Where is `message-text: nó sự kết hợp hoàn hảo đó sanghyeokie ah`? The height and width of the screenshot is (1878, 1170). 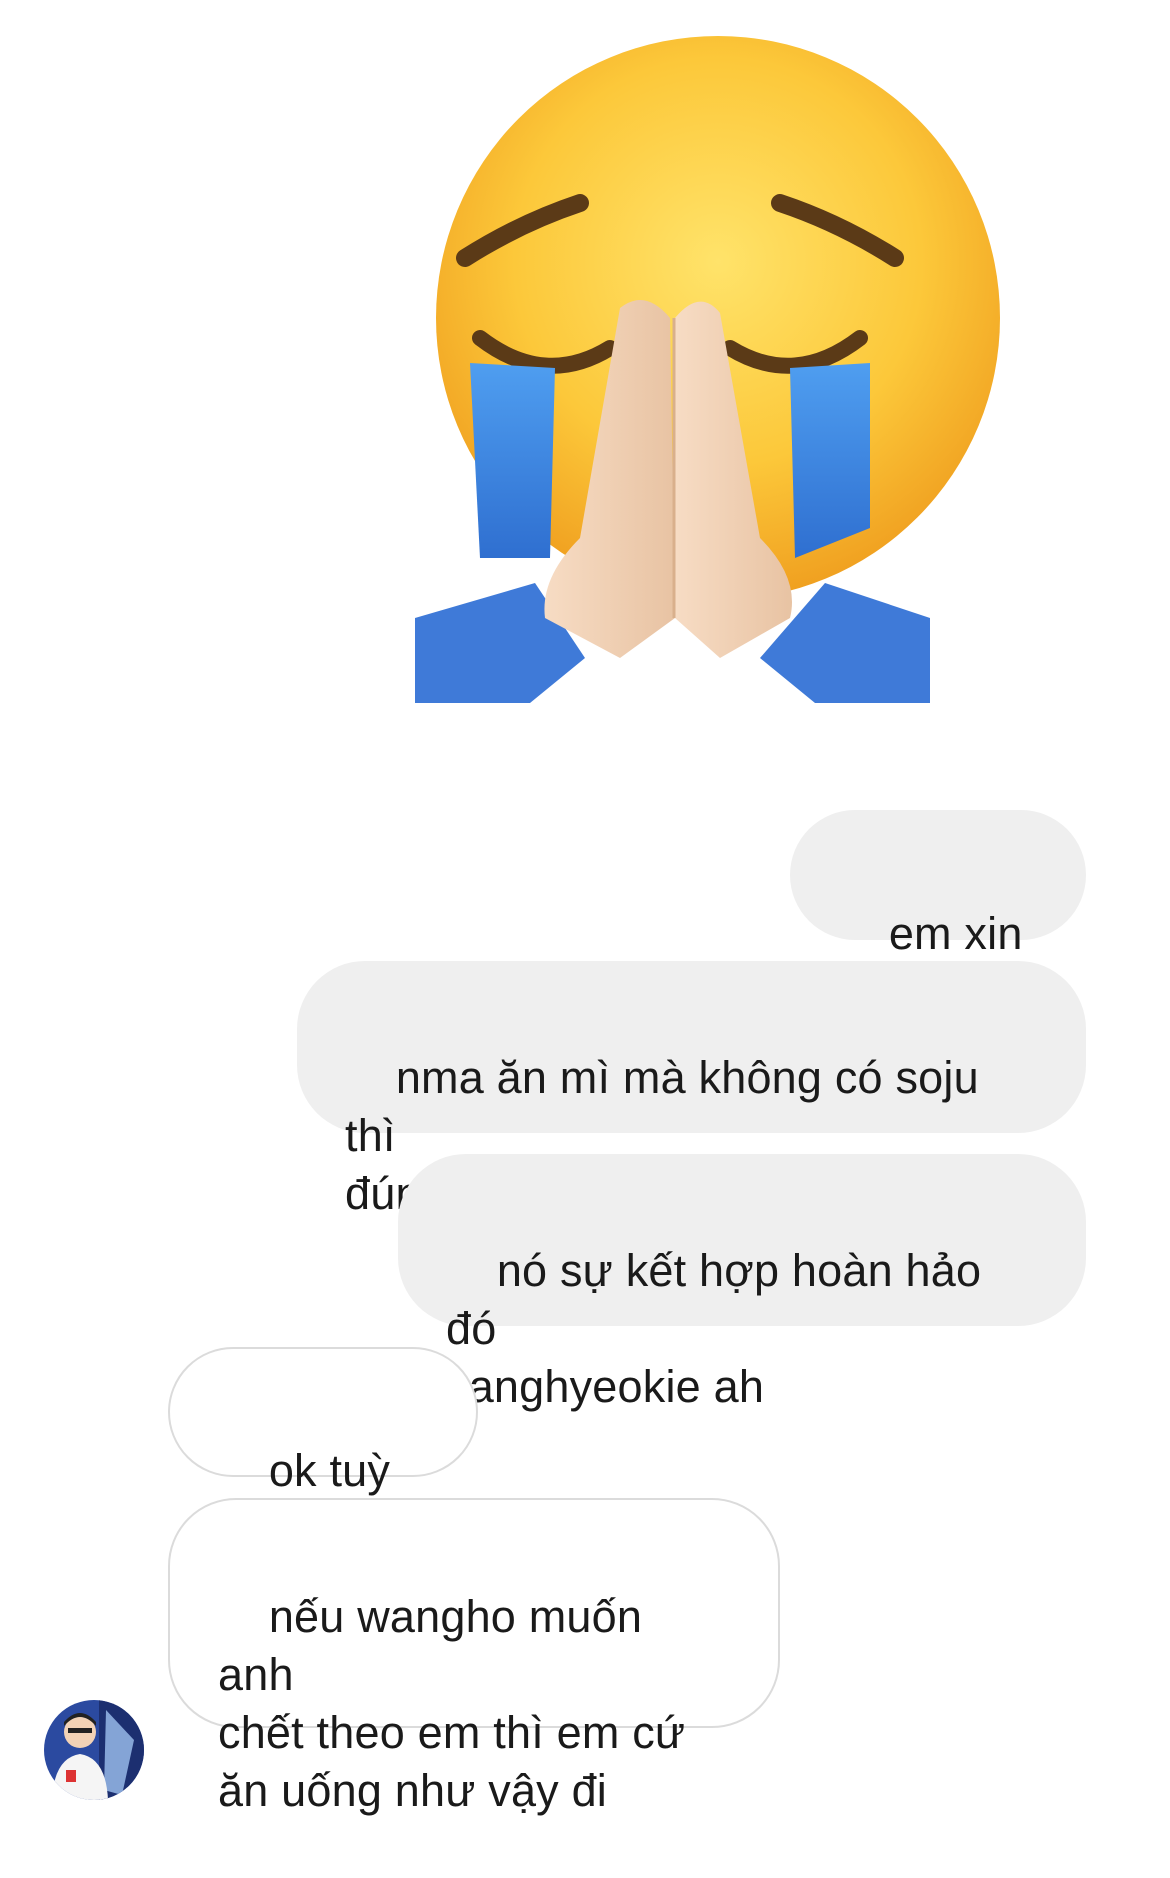 message-text: nó sự kết hợp hoàn hảo đó sanghyeokie ah is located at coordinates (714, 1328).